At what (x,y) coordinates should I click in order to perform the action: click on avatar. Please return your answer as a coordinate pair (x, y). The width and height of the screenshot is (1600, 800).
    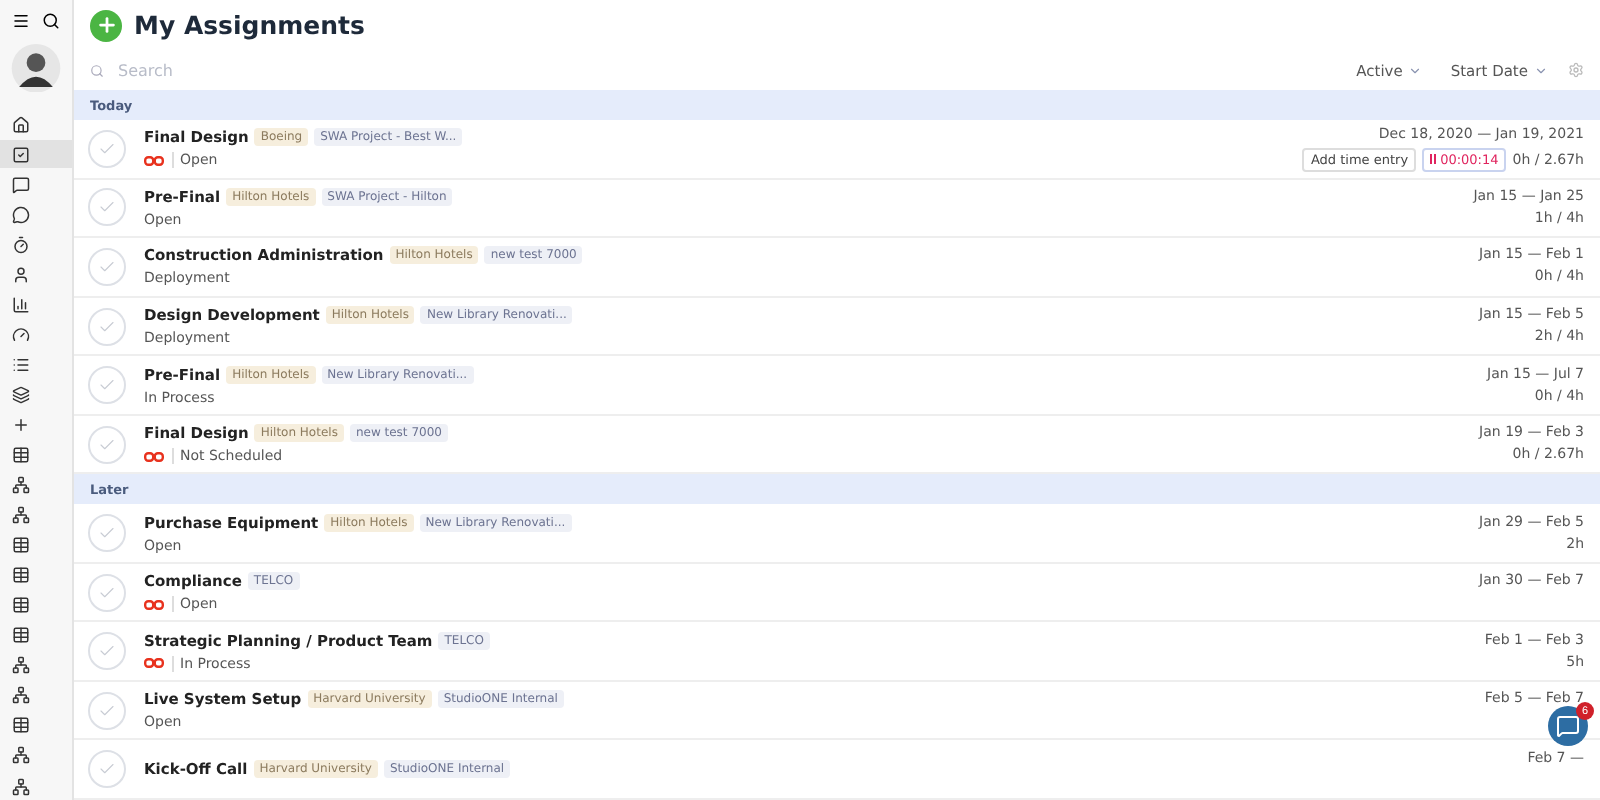
    Looking at the image, I should click on (36, 68).